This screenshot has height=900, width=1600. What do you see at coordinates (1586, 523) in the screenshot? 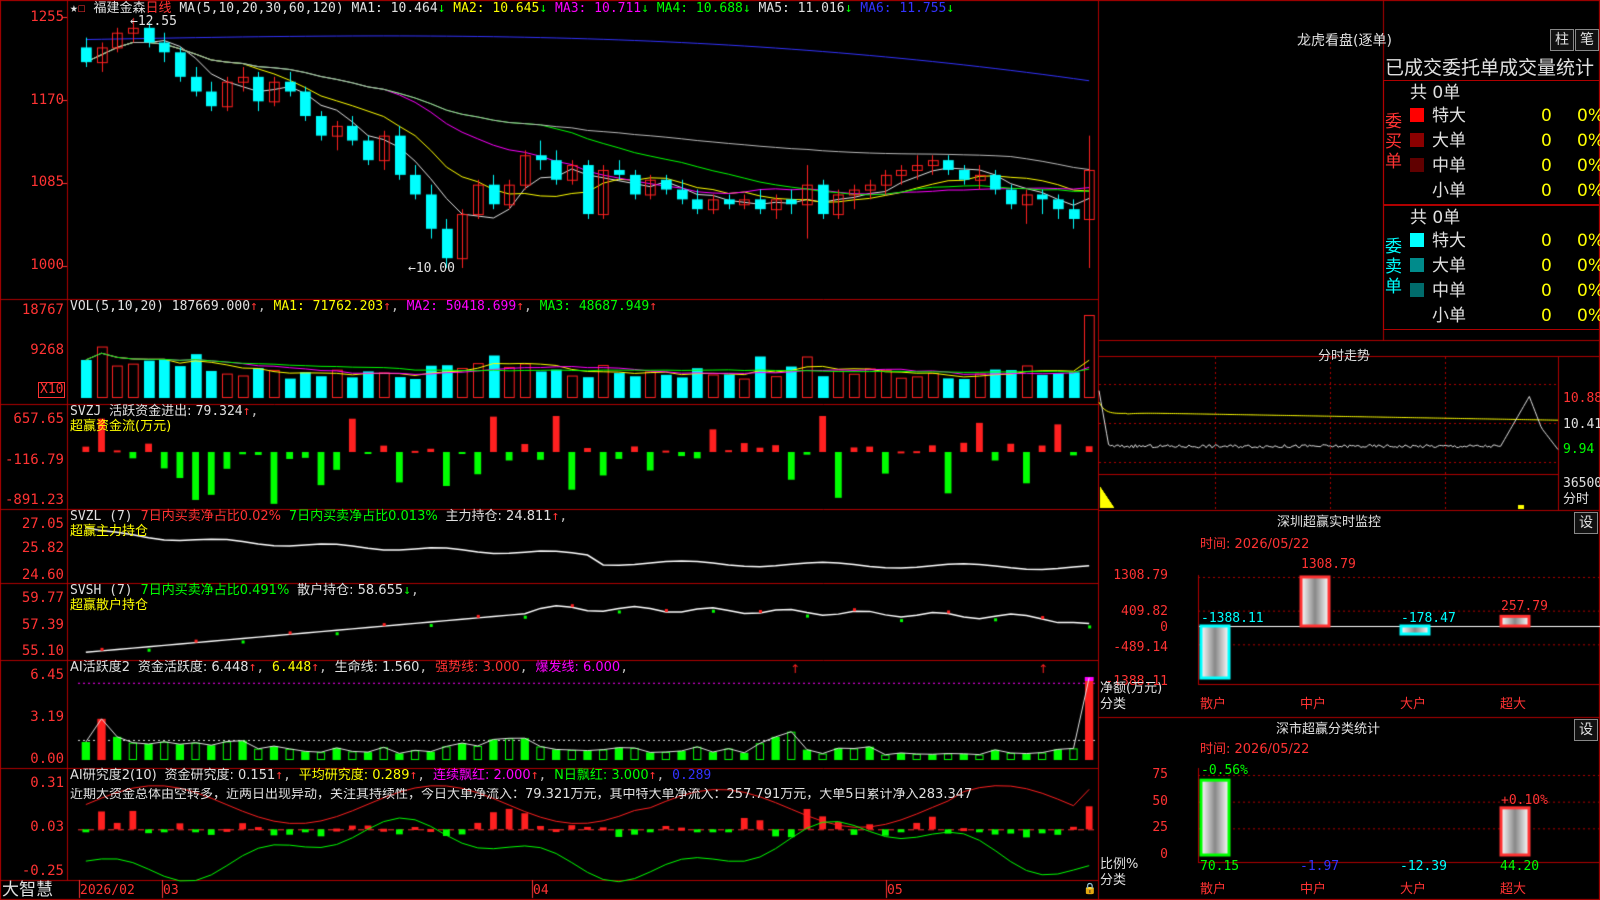
I see `sz-settings-button: 设` at bounding box center [1586, 523].